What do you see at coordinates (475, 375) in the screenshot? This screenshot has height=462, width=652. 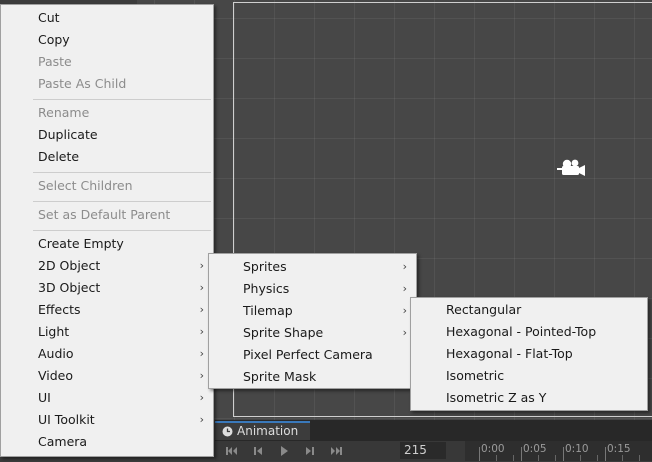 I see `menu-item-label: Isometric` at bounding box center [475, 375].